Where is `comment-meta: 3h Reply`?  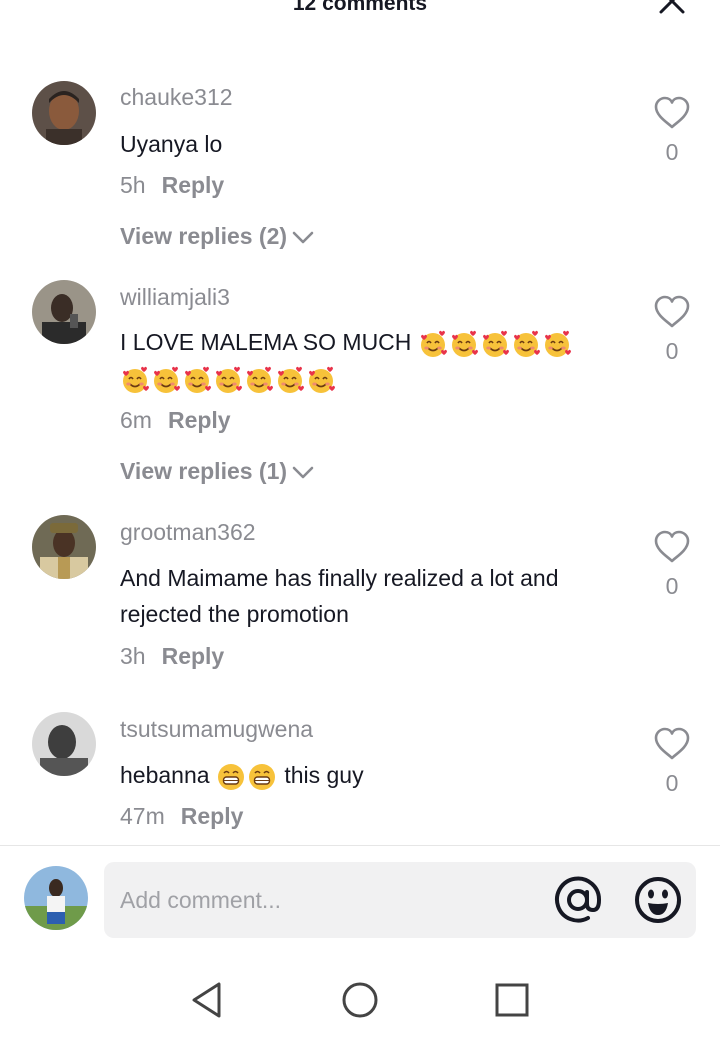
comment-meta: 3h Reply is located at coordinates (172, 656).